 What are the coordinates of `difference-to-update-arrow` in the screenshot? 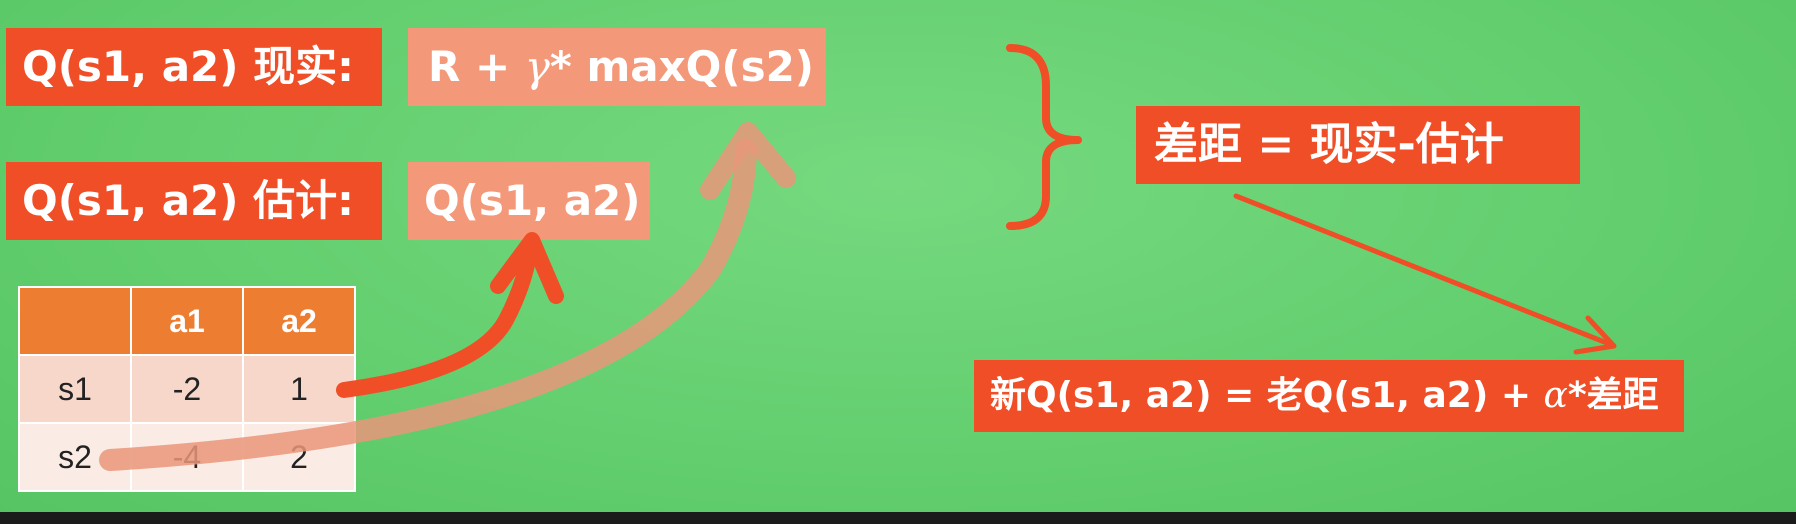 It's located at (1424, 270).